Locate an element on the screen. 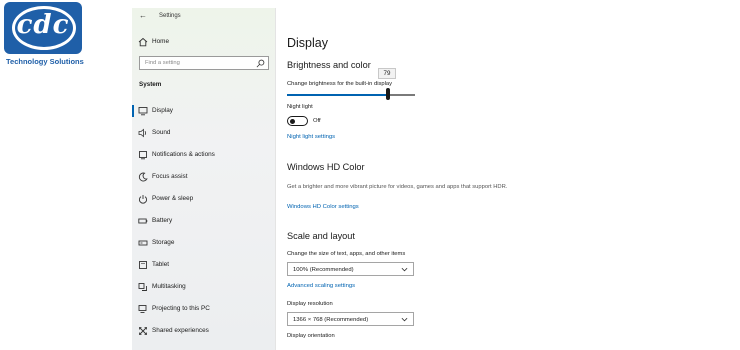 Image resolution: width=740 pixels, height=350 pixels. night-light-settings-link: Night light settings is located at coordinates (311, 137).